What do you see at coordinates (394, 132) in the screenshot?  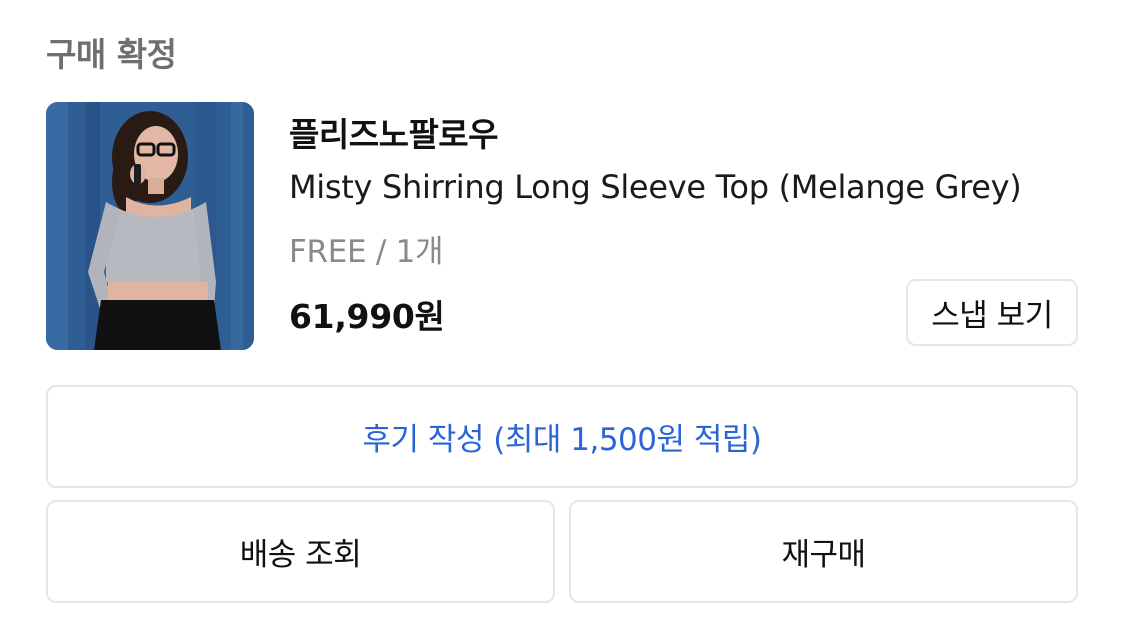 I see `product-brand: 플리즈노팔로우` at bounding box center [394, 132].